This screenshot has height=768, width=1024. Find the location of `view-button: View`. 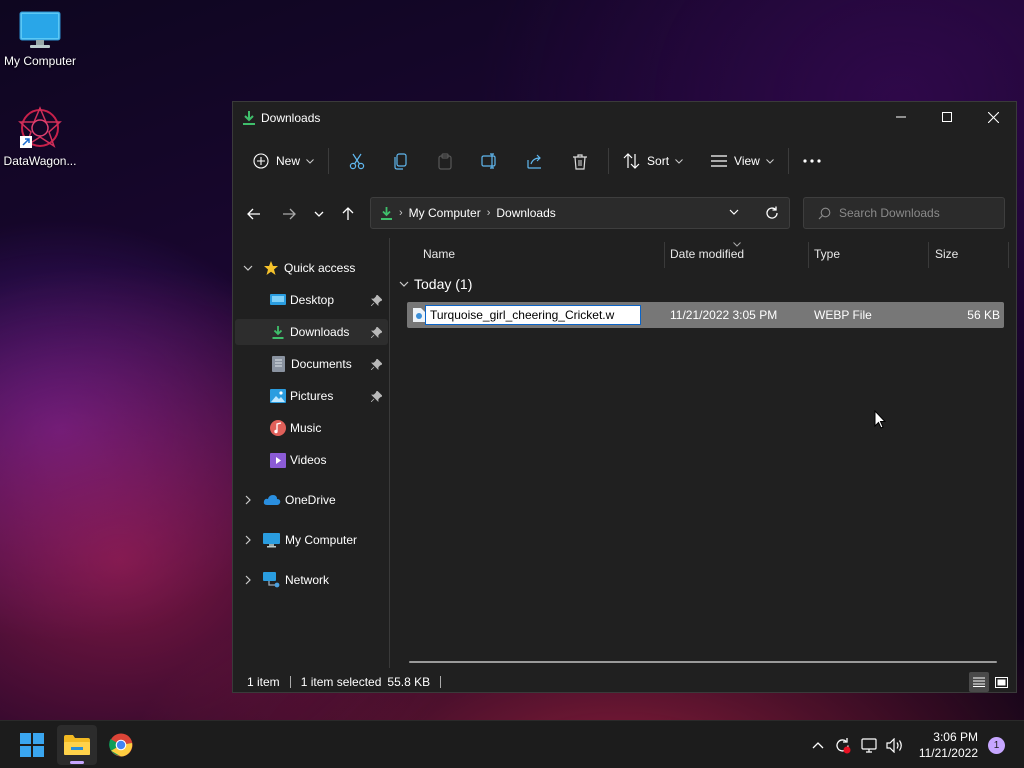

view-button: View is located at coordinates (742, 161).